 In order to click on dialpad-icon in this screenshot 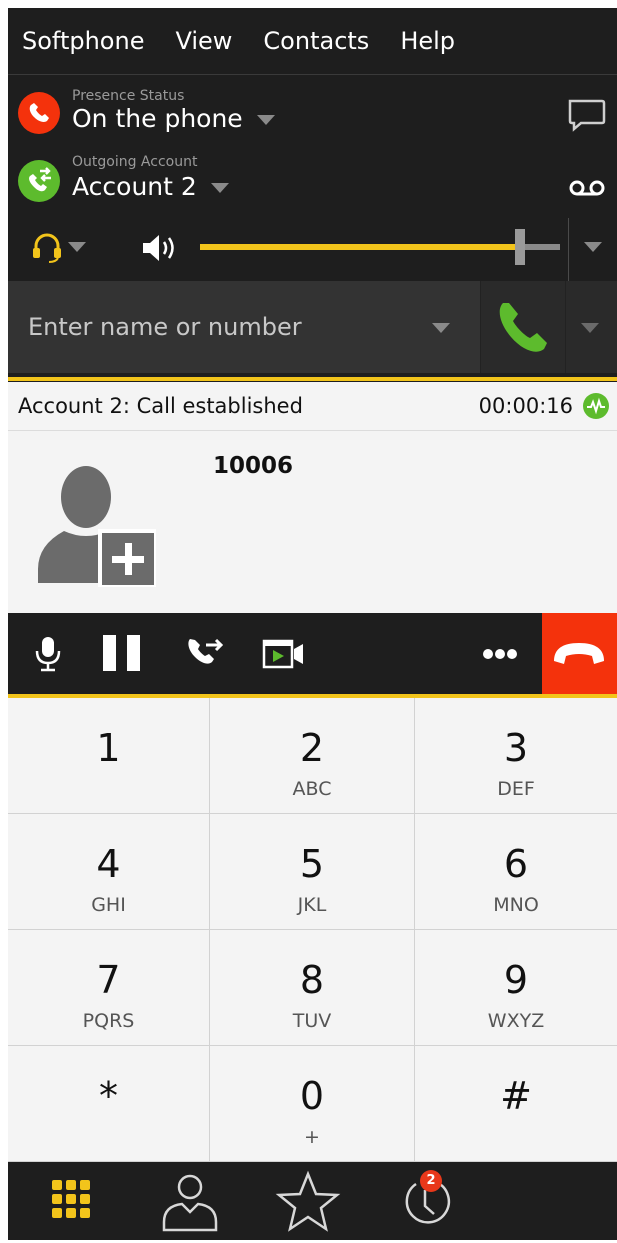, I will do `click(71, 1199)`.